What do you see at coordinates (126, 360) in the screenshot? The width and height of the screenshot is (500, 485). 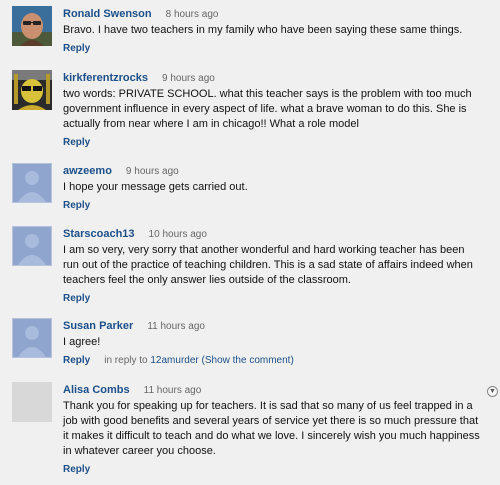 I see `in-reply-prefix: in reply to` at bounding box center [126, 360].